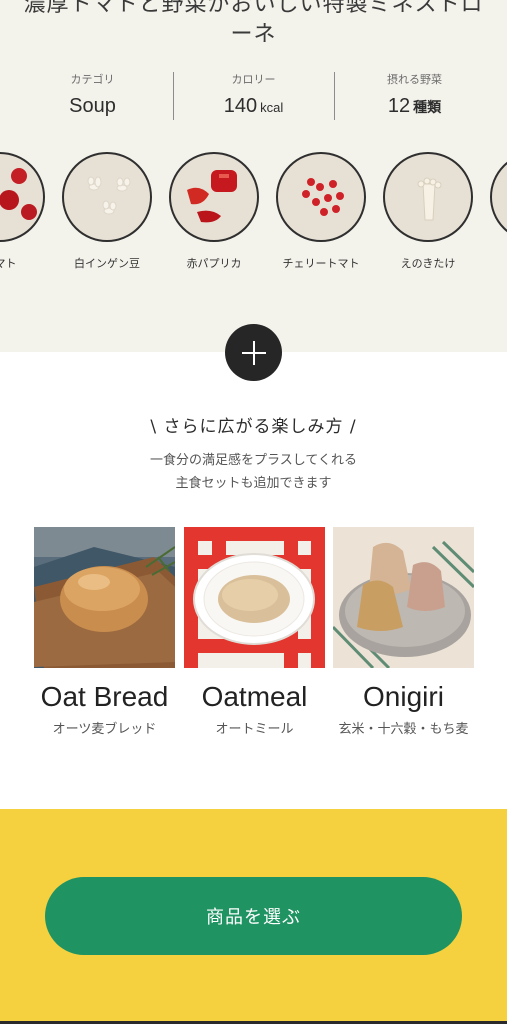  I want to click on onigiri-photo, so click(403, 597).